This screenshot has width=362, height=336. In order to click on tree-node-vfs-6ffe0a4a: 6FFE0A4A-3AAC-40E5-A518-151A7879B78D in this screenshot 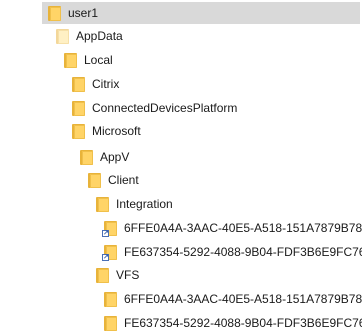, I will do `click(233, 299)`.